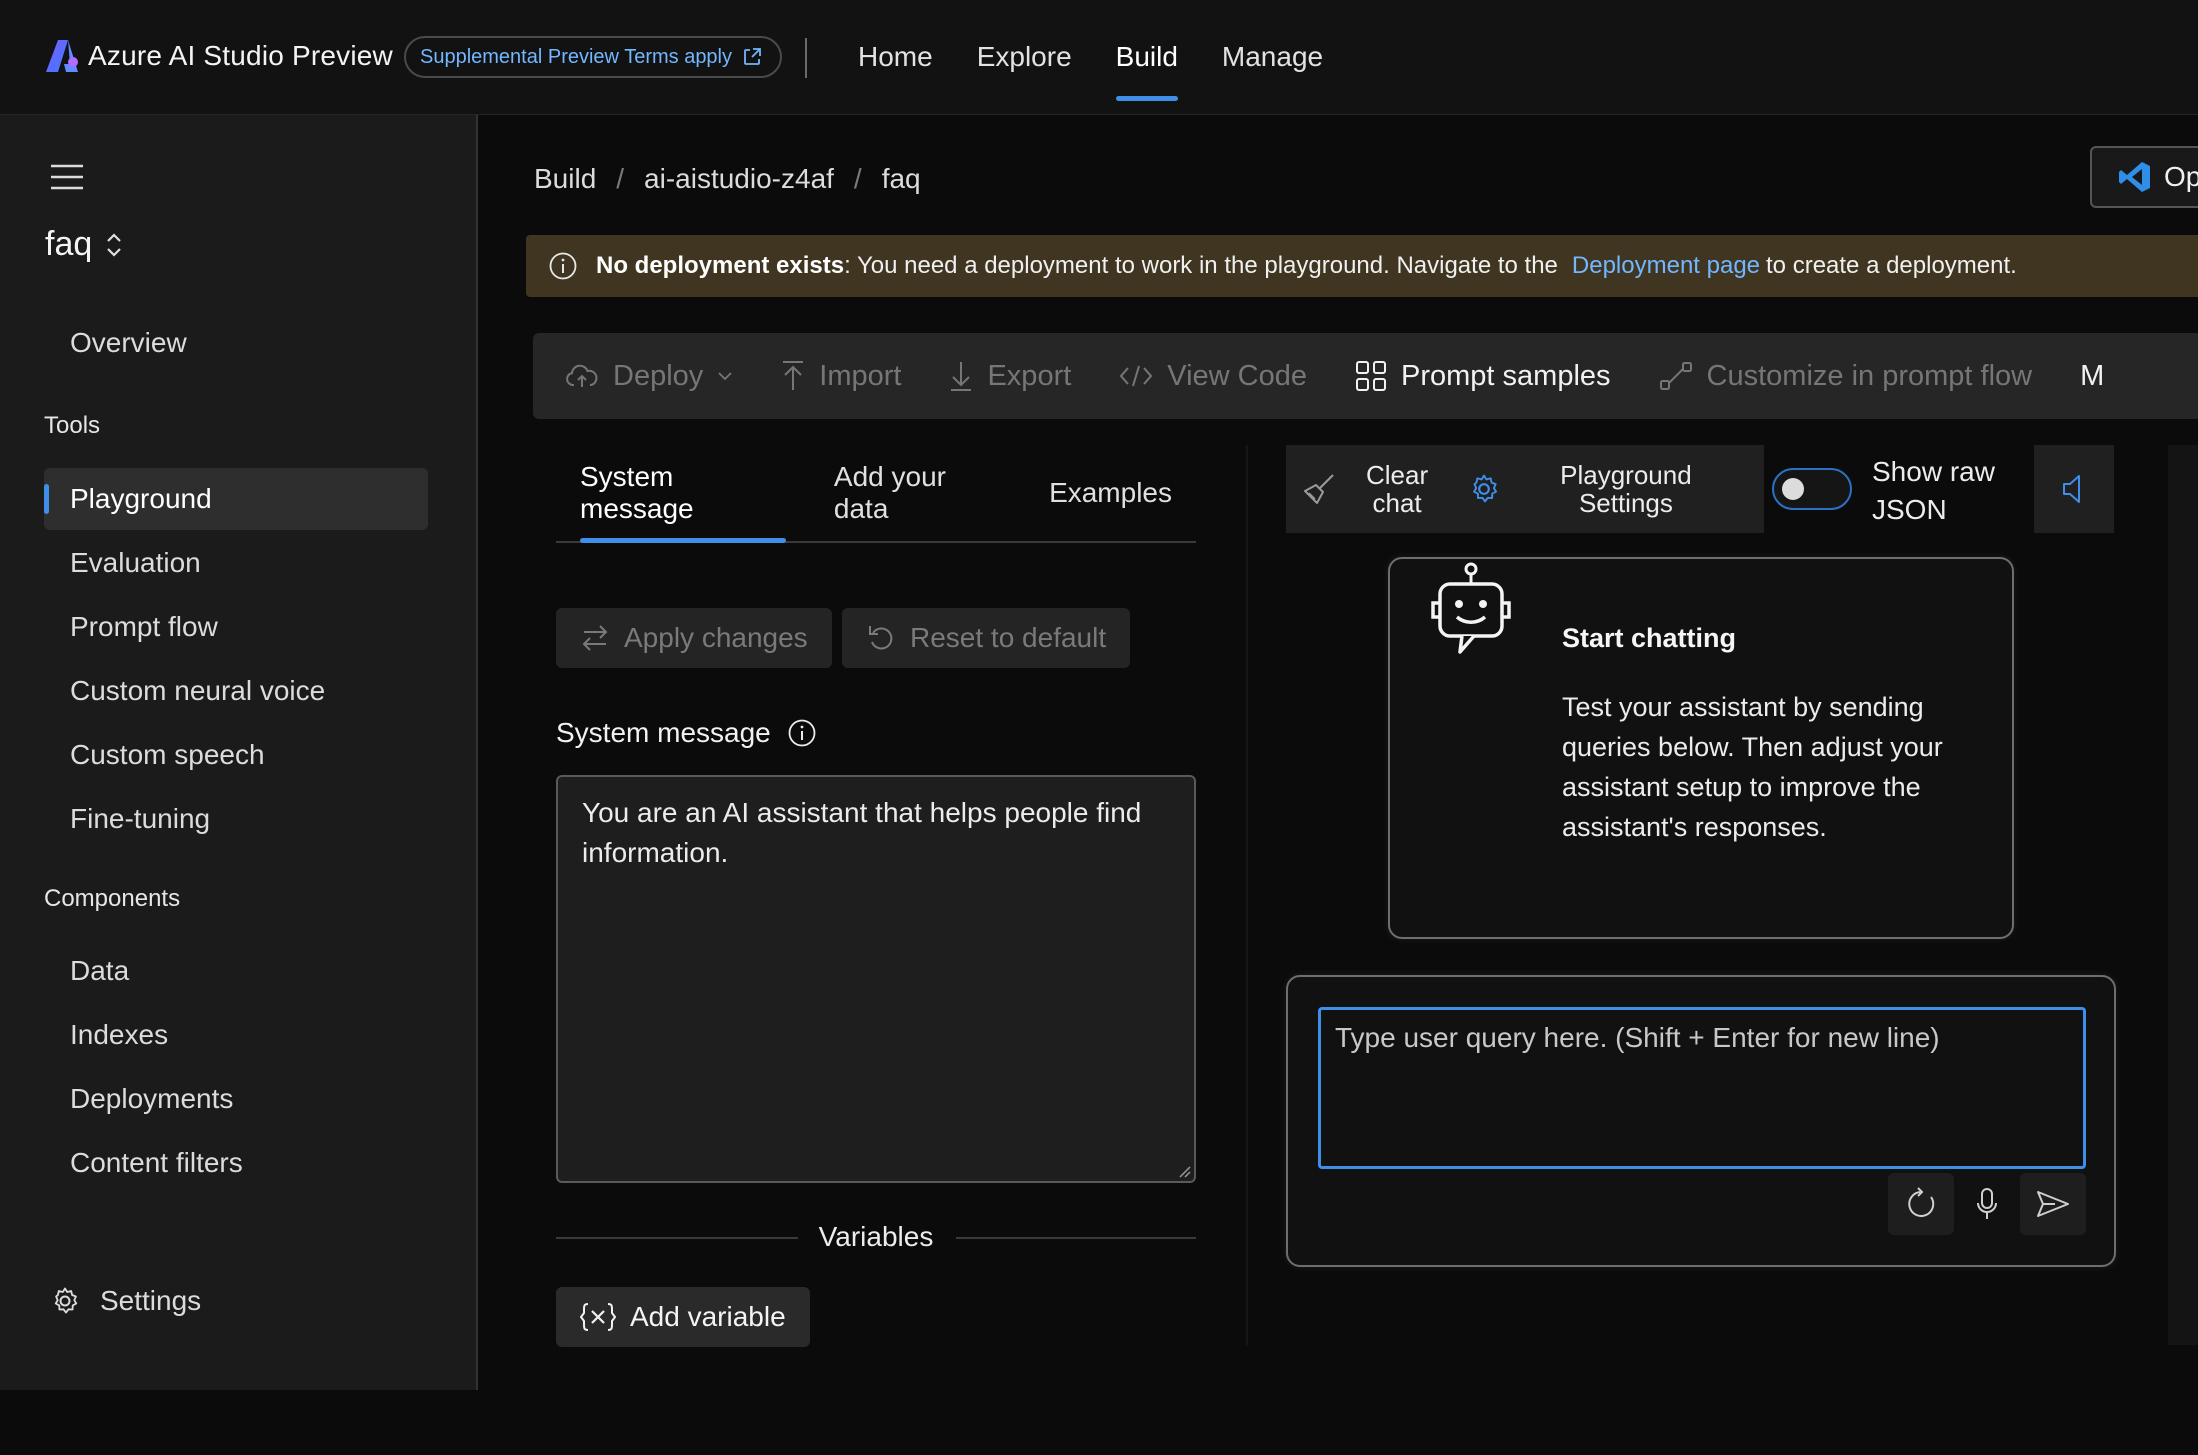 Image resolution: width=2198 pixels, height=1455 pixels. What do you see at coordinates (62, 56) in the screenshot?
I see `azure-ai-logo-icon` at bounding box center [62, 56].